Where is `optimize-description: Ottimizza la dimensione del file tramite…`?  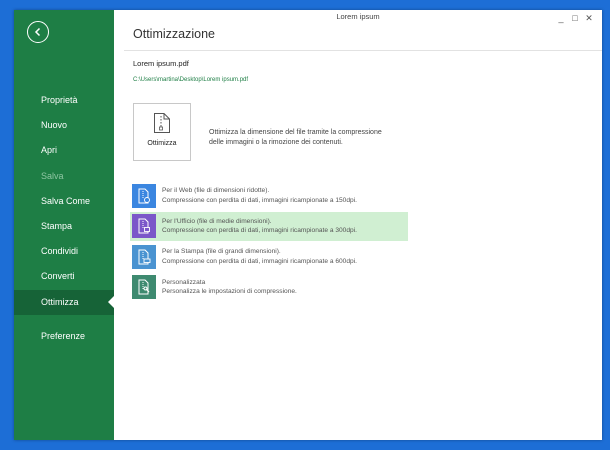 optimize-description: Ottimizza la dimensione del file tramite… is located at coordinates (314, 138).